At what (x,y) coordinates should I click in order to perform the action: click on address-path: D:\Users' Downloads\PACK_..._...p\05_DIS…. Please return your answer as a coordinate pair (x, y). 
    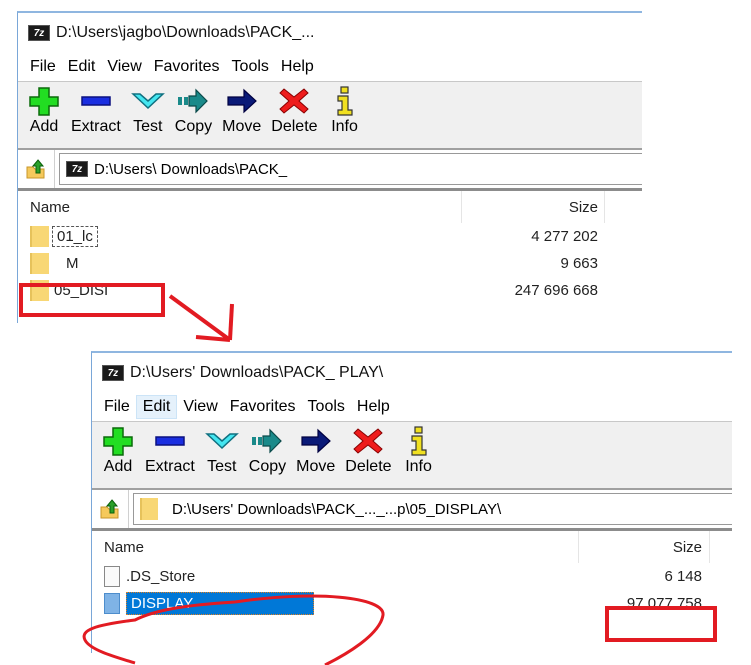
    Looking at the image, I should click on (337, 509).